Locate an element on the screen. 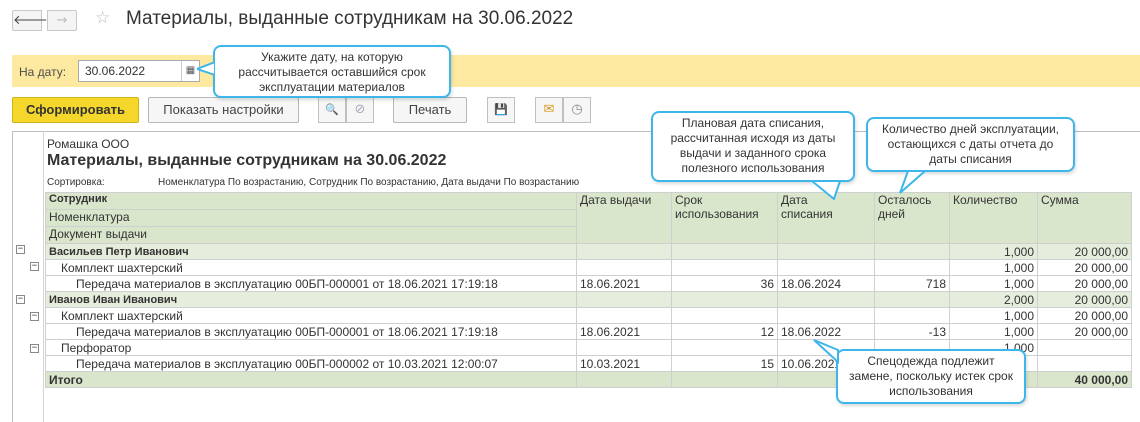 This screenshot has height=422, width=1140. mail-icon: ✉ is located at coordinates (549, 109).